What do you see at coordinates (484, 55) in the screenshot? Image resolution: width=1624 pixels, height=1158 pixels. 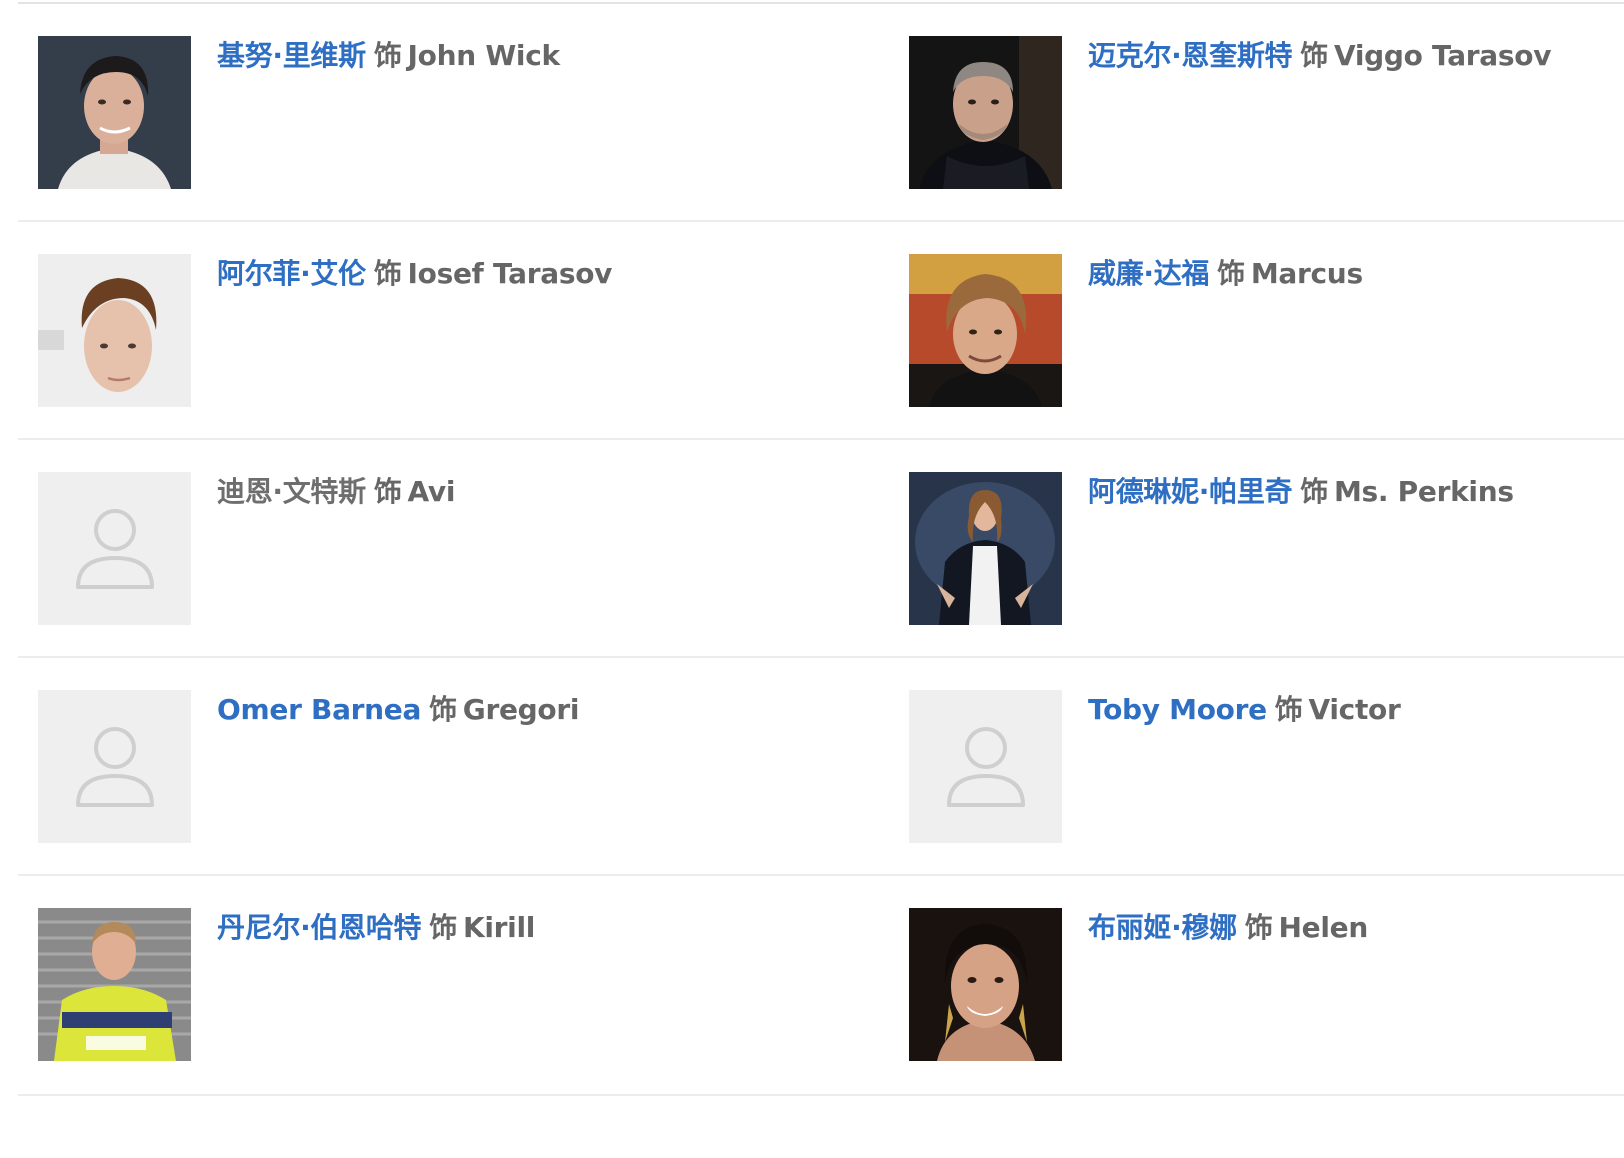 I see `role-name: John Wick` at bounding box center [484, 55].